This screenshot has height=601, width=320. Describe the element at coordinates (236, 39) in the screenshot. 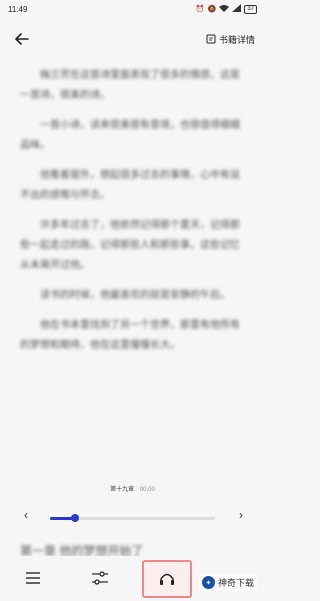

I see `book-detail-label: 书籍详情` at that location.